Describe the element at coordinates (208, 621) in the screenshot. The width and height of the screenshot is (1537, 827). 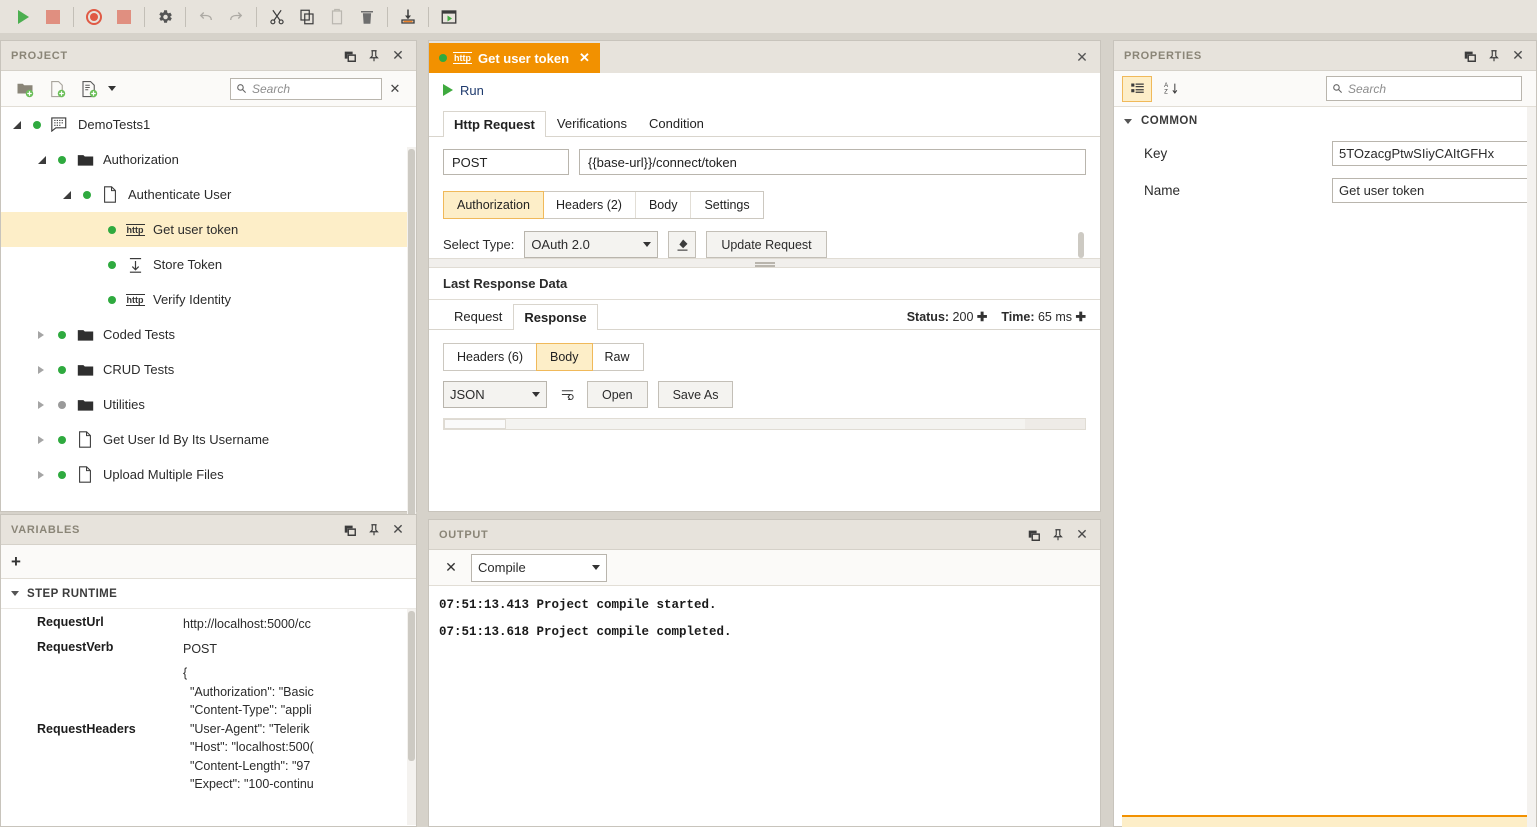
I see `variable-row: RequestUrl http://localhost:5000/cc` at that location.